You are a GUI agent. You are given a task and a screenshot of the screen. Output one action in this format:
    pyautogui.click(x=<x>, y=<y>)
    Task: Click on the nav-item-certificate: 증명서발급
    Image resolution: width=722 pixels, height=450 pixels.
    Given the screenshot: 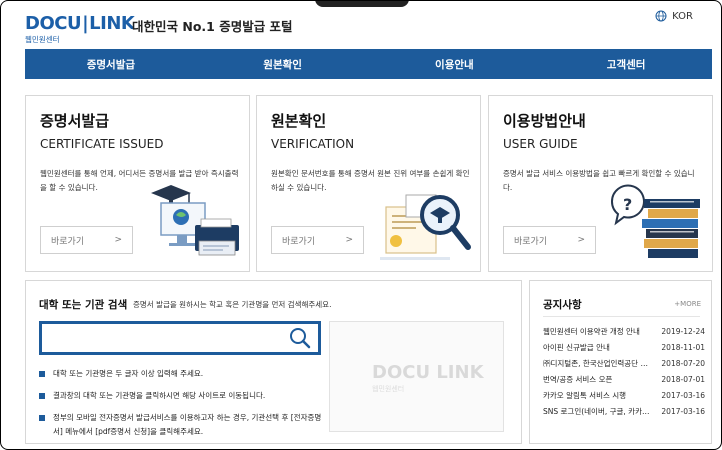 What is the action you would take?
    pyautogui.click(x=111, y=64)
    